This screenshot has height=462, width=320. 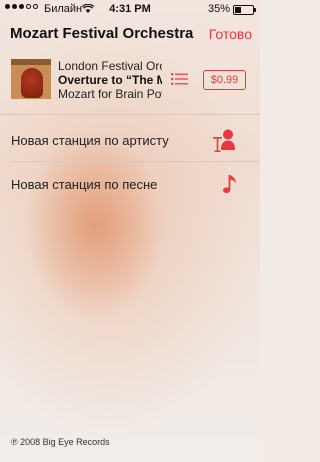 I want to click on track-artist: London Festival Orchestra, so click(x=110, y=66).